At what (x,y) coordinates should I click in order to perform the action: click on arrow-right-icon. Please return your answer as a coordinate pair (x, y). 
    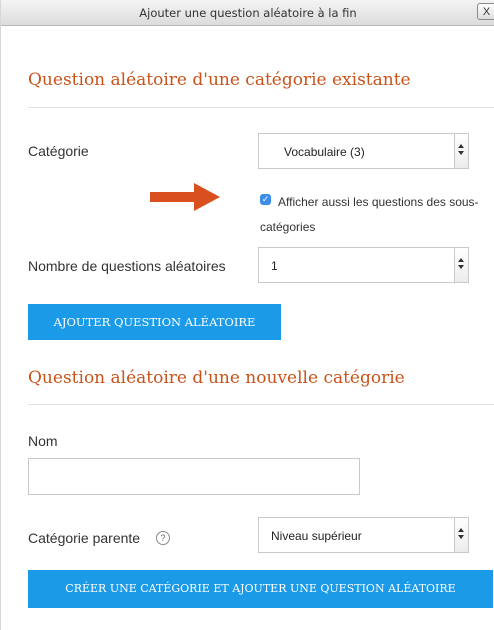
    Looking at the image, I should click on (185, 197).